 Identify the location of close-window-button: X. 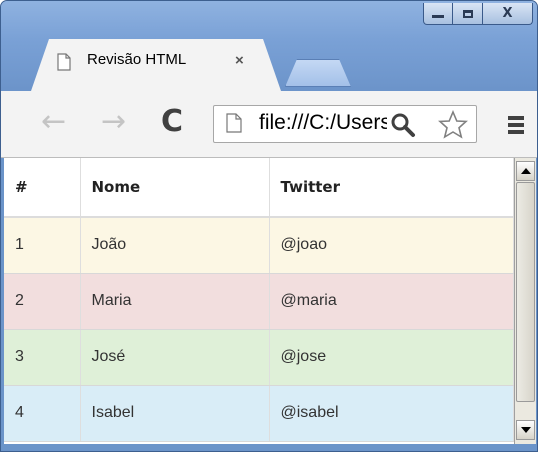
(508, 14).